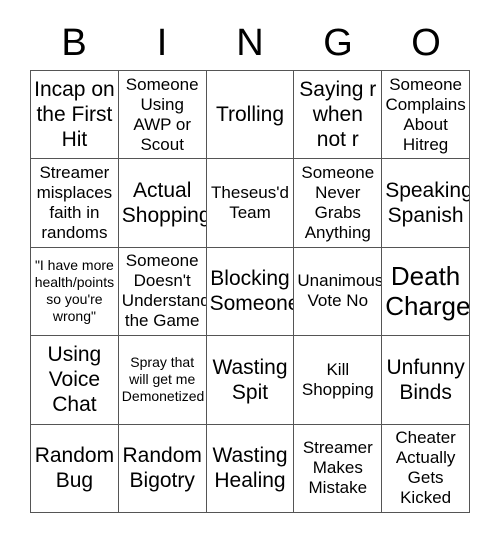 The image size is (500, 544). I want to click on bingo-cell-label: Someone Complains About Hitreg, so click(425, 114).